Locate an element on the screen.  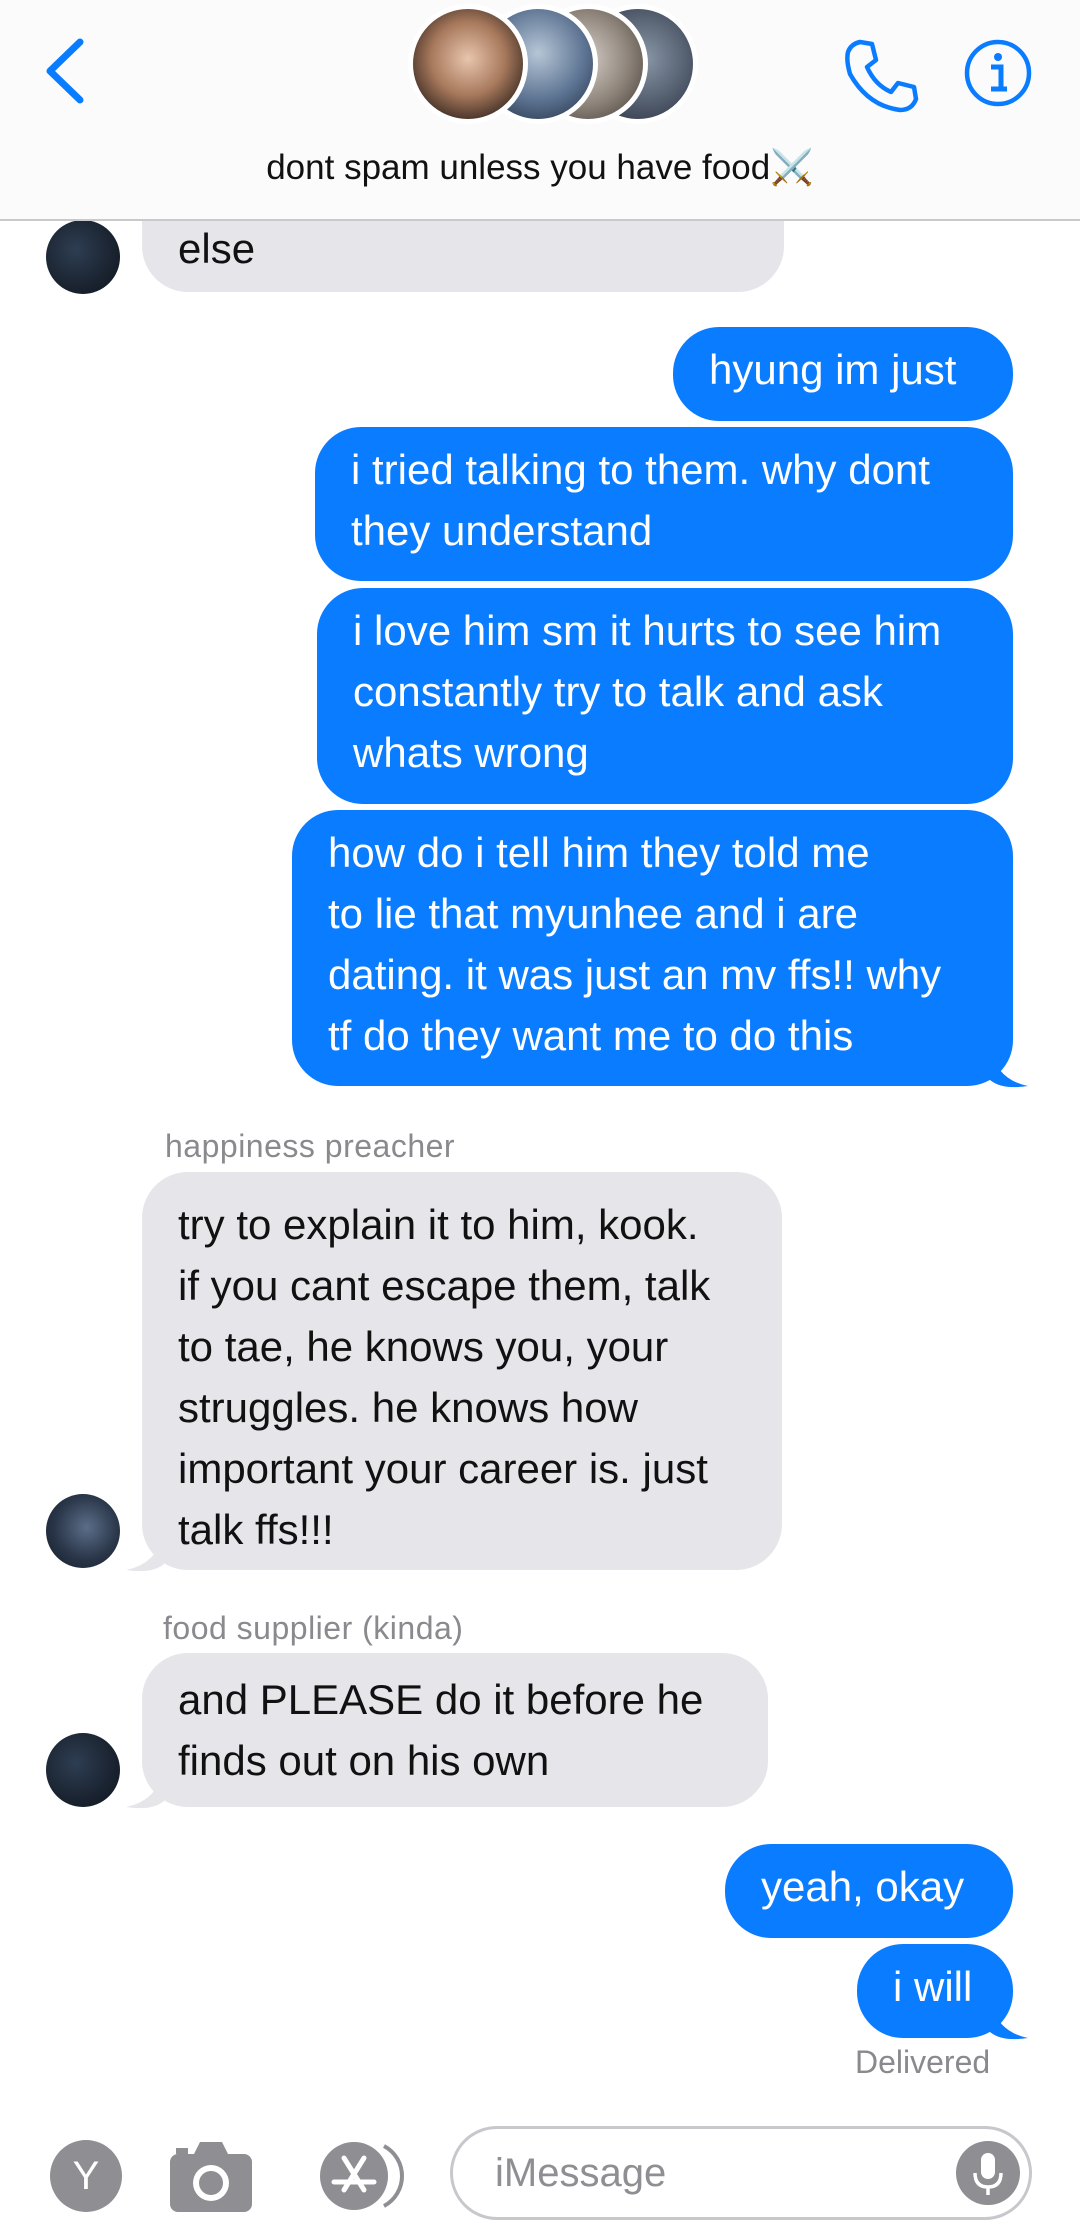
message-line: finds out on his own is located at coordinates (364, 1760).